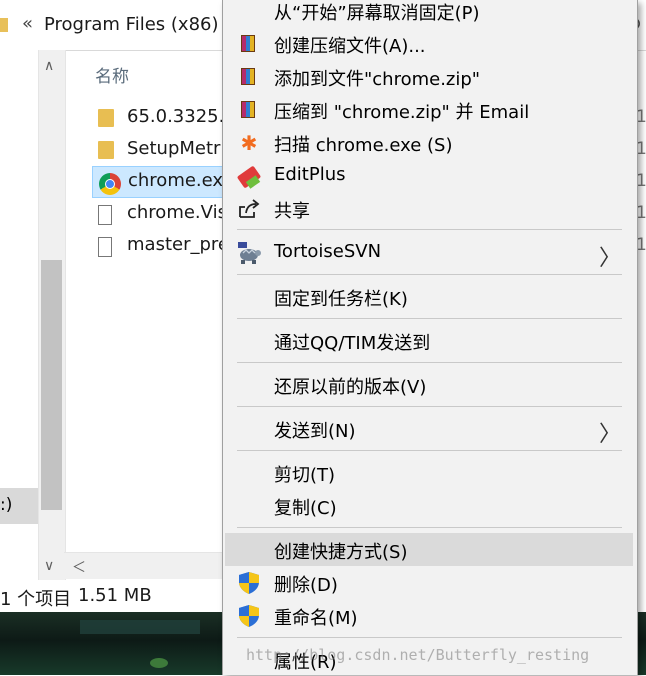 The image size is (646, 676). I want to click on menu-item-editplus: EditPlus, so click(429, 175).